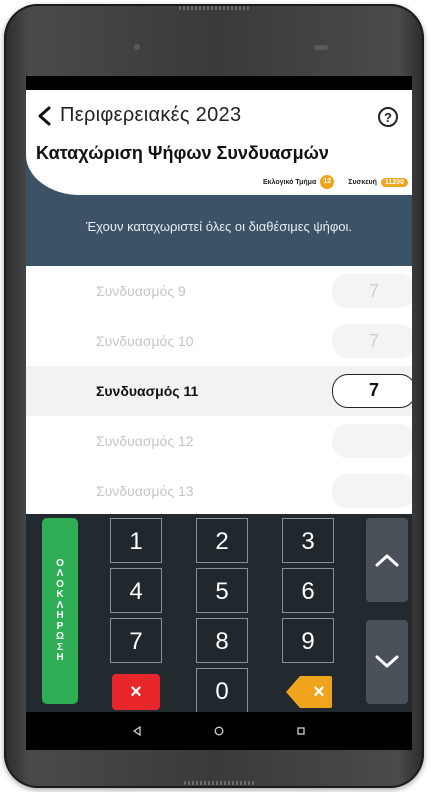  What do you see at coordinates (145, 491) in the screenshot?
I see `list-item-label: Συνδυασμός 13` at bounding box center [145, 491].